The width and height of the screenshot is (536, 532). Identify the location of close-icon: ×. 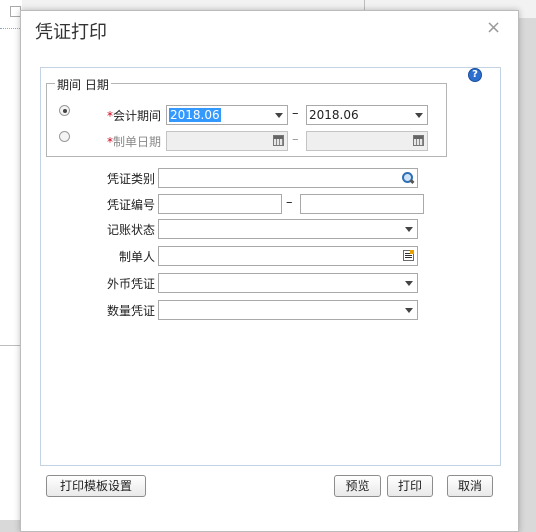
(493, 27).